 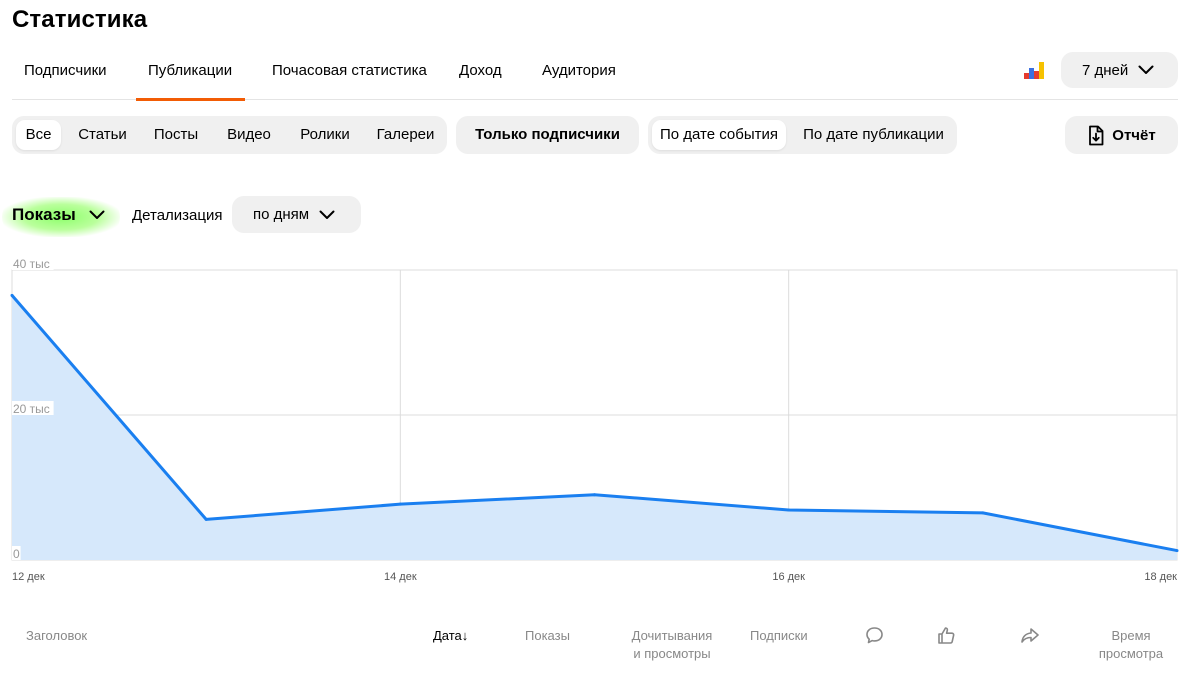 I want to click on by-publication-date: По дате публикации, so click(x=873, y=135).